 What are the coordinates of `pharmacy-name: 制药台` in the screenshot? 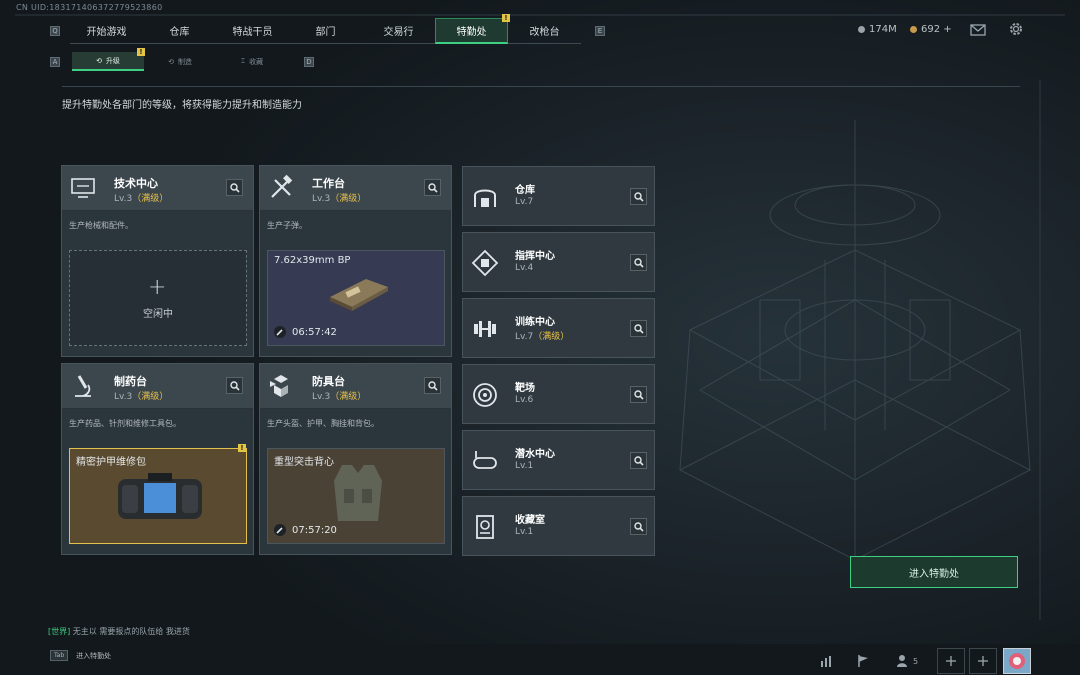 It's located at (130, 381).